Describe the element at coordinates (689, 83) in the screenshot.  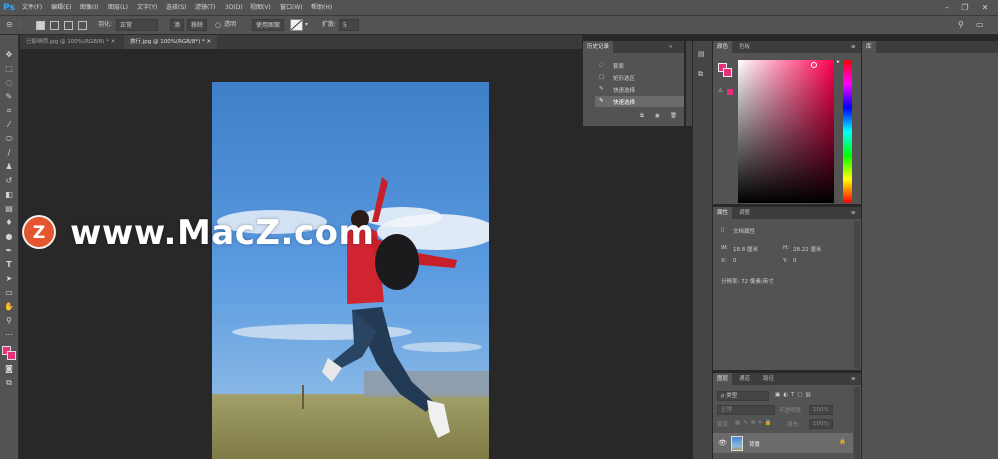
I see `history-scrollbar` at that location.